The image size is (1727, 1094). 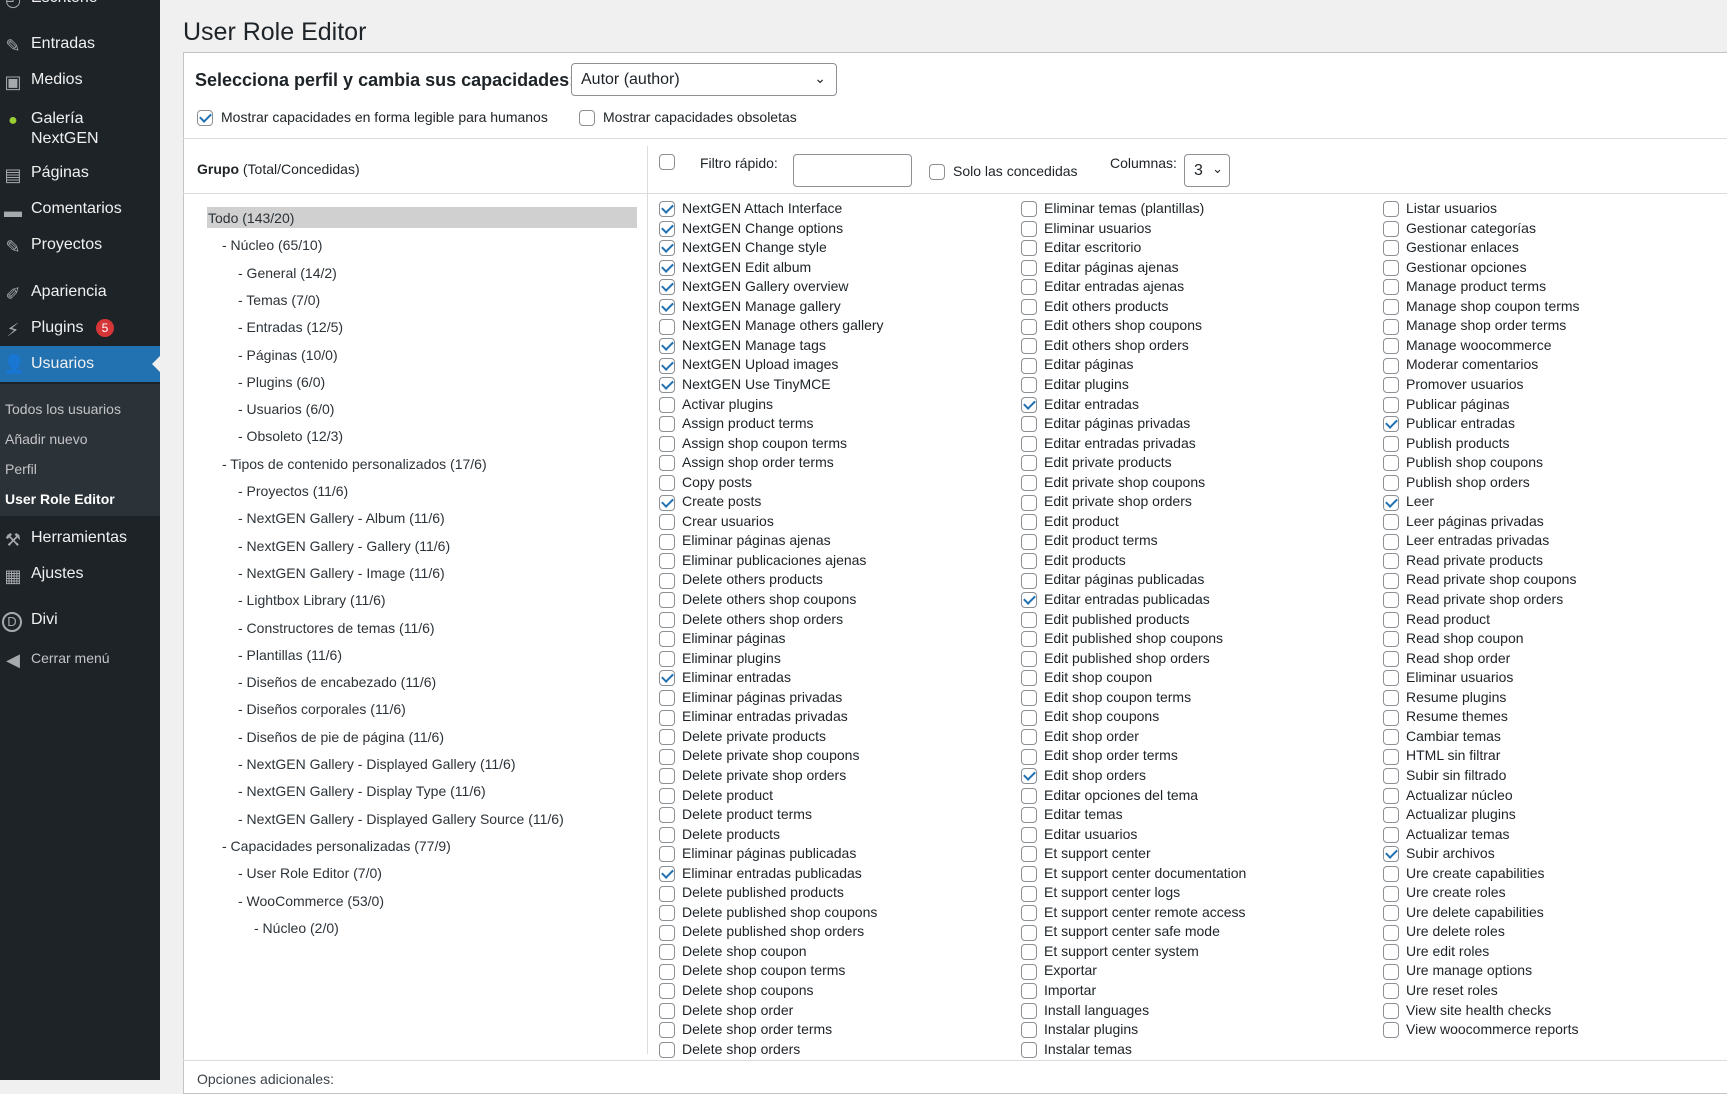 I want to click on group-item: Todo (143/20), so click(x=251, y=218).